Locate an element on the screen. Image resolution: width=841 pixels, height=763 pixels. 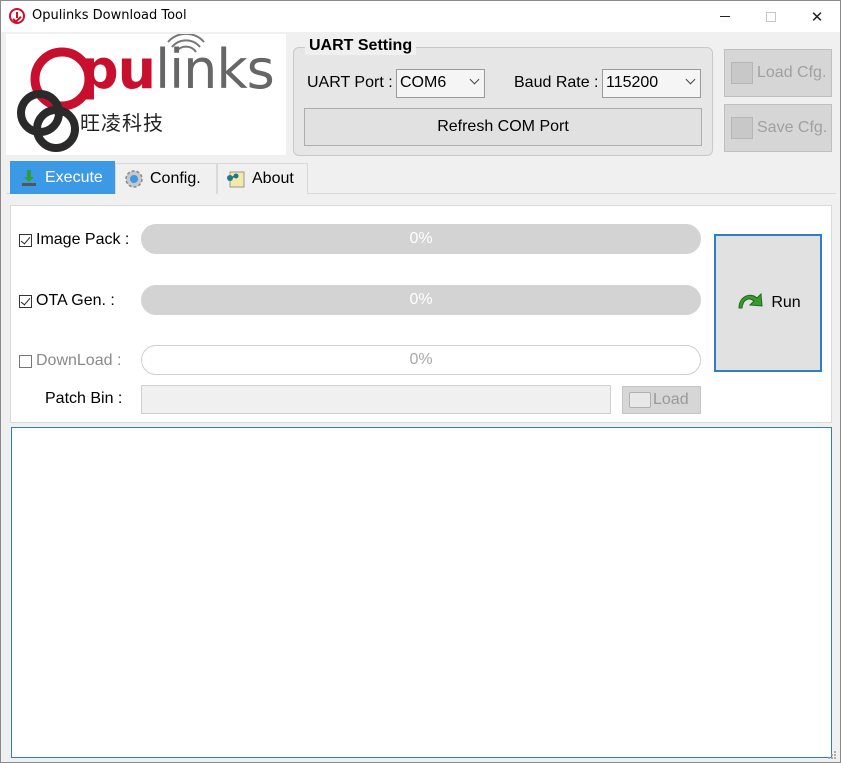
download-progress: 0% is located at coordinates (421, 360).